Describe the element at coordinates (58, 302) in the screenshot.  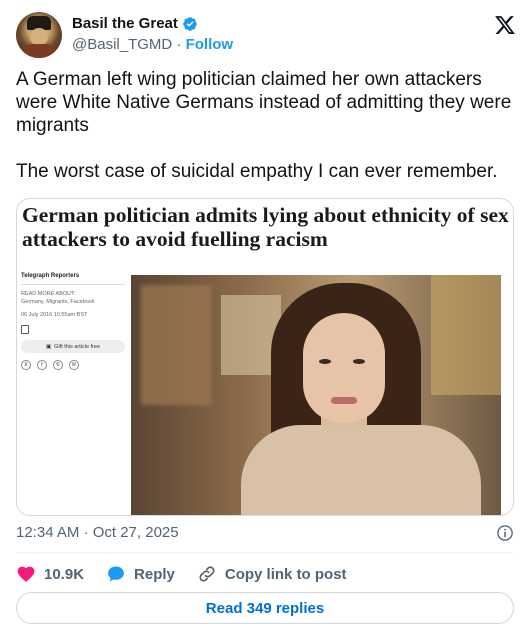
I see `read-more-topics: Germany, Migrants, Facebook` at that location.